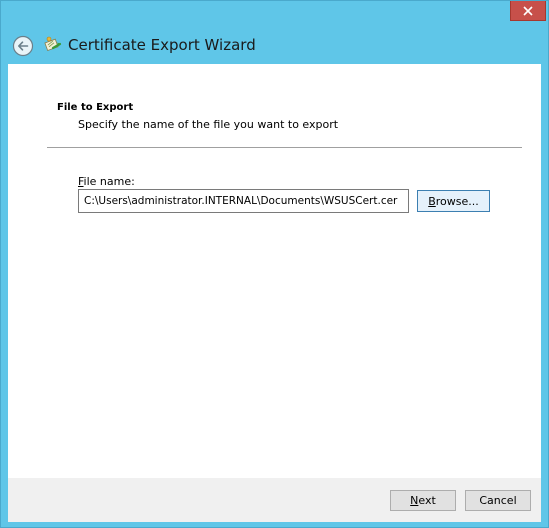 The width and height of the screenshot is (549, 528). Describe the element at coordinates (284, 147) in the screenshot. I see `divider` at that location.